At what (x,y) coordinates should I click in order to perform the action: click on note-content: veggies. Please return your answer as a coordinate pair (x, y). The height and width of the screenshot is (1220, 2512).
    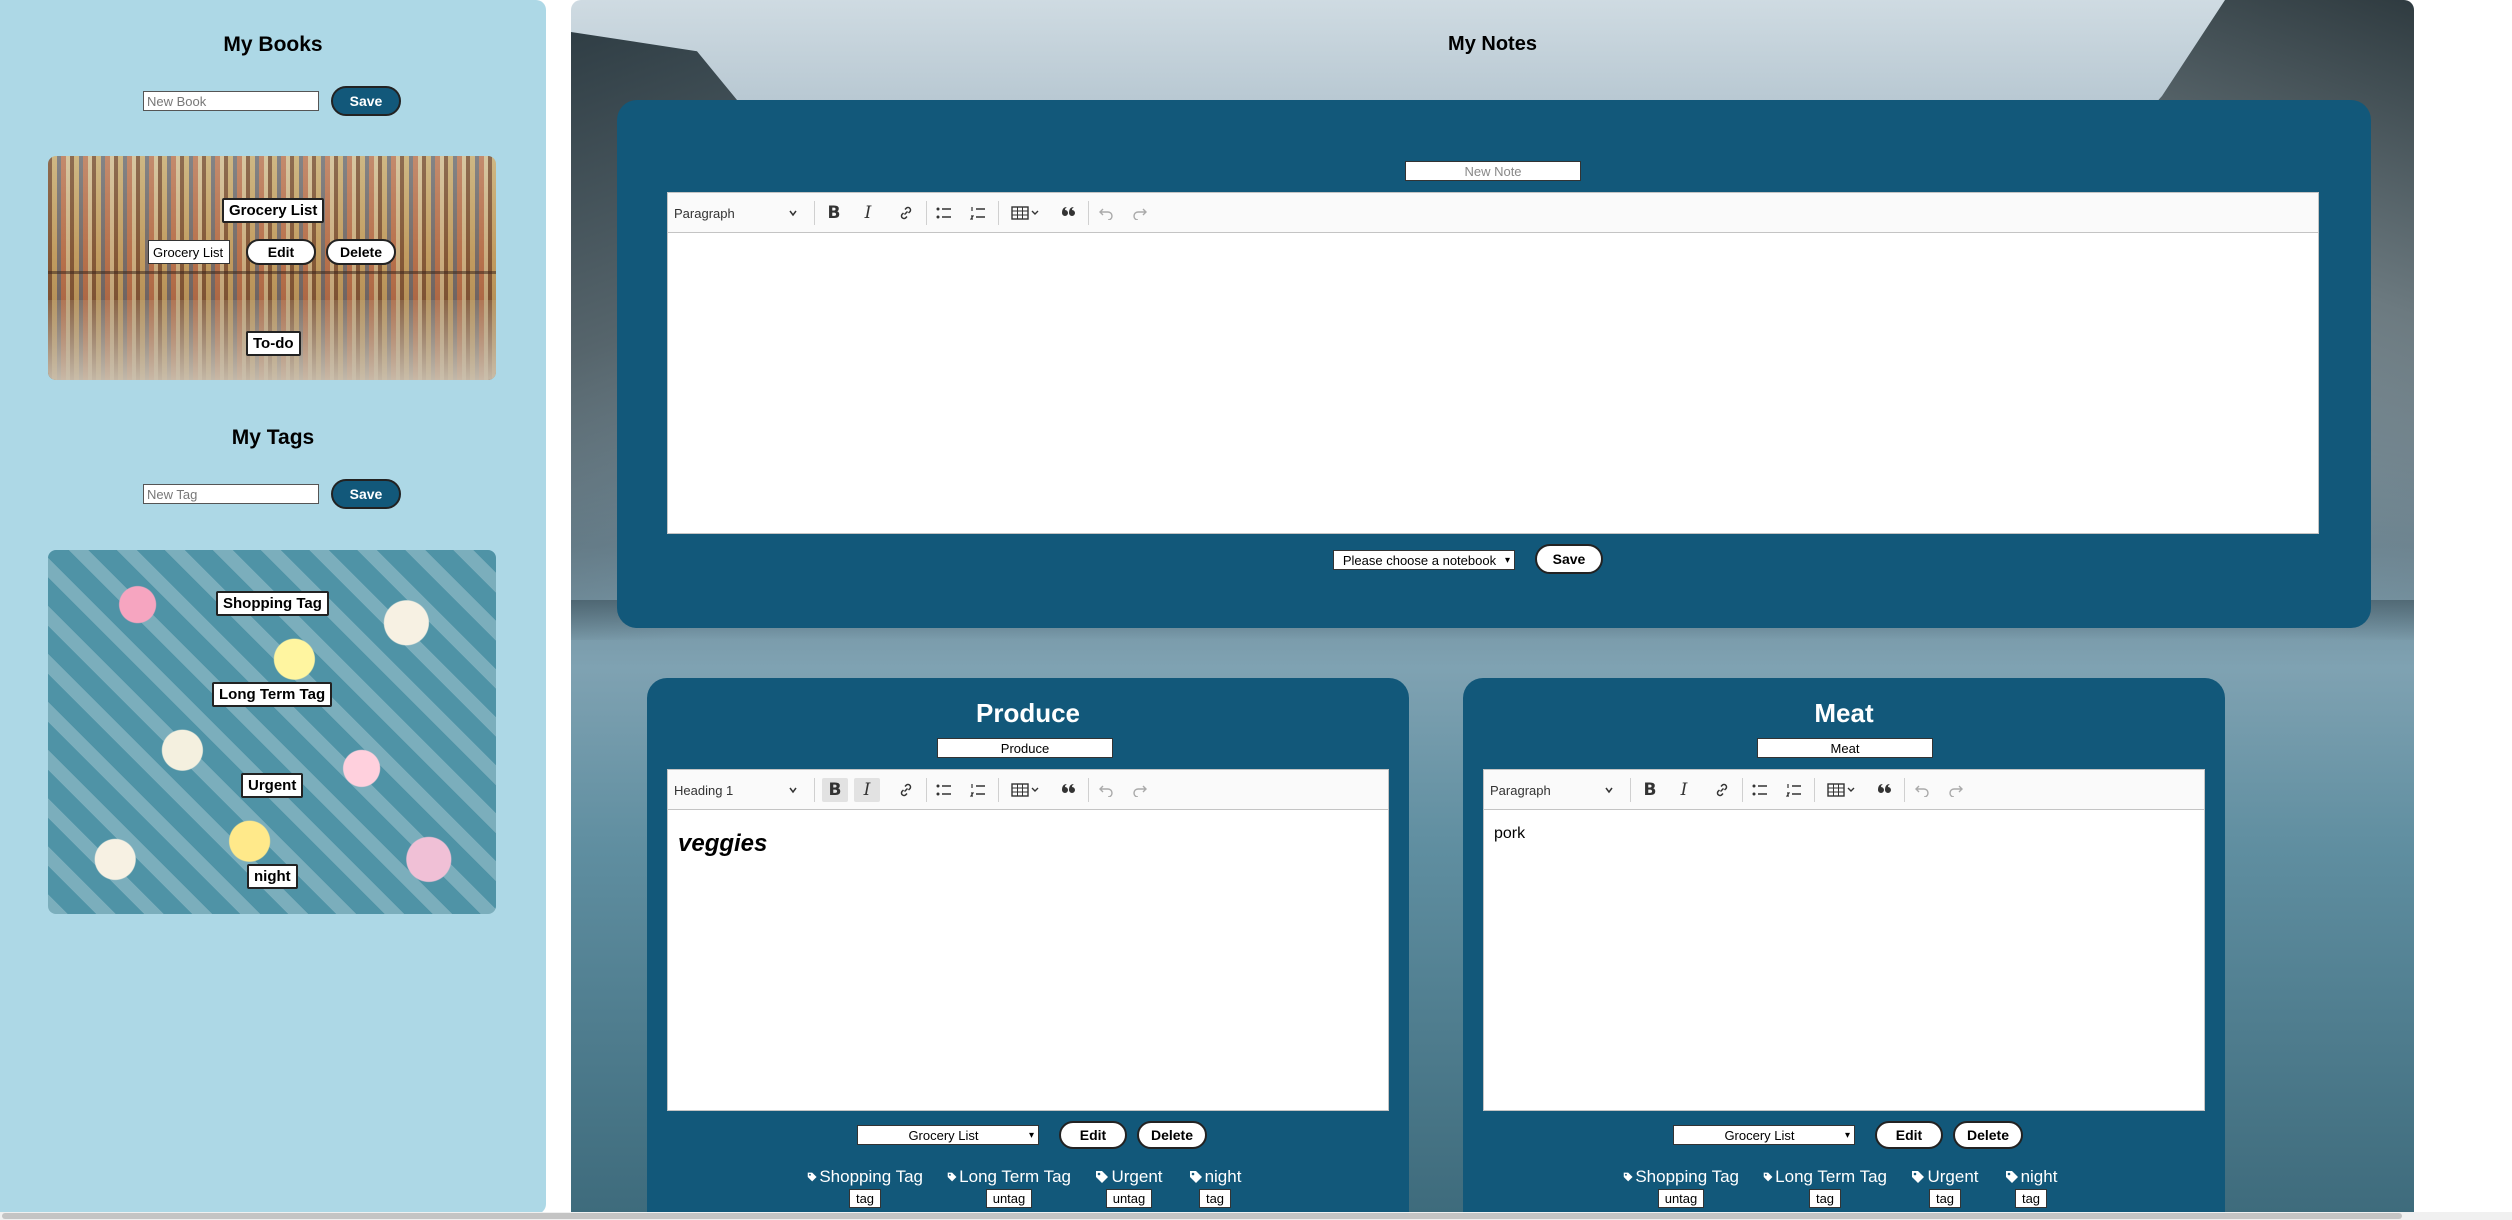
    Looking at the image, I should click on (1028, 844).